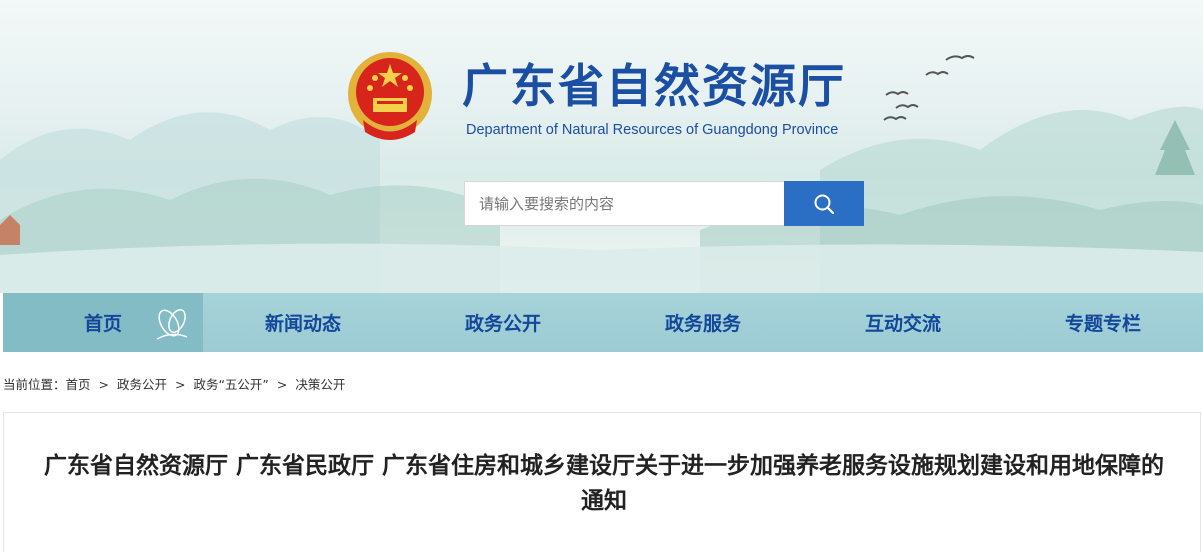 This screenshot has width=1203, height=552. I want to click on nav-item-label: 新闻动态, so click(302, 324).